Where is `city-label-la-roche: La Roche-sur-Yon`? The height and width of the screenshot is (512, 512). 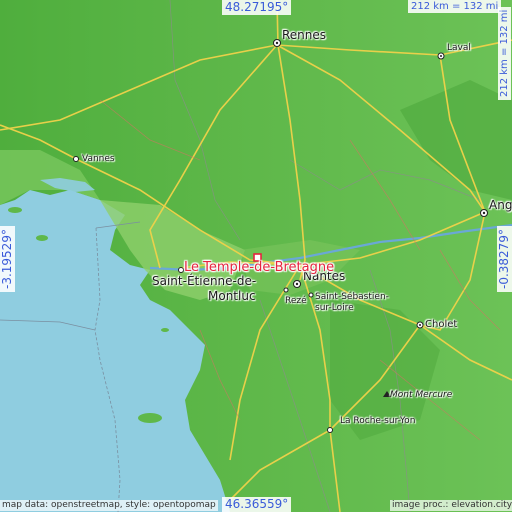
city-label-la-roche: La Roche-sur-Yon is located at coordinates (378, 421).